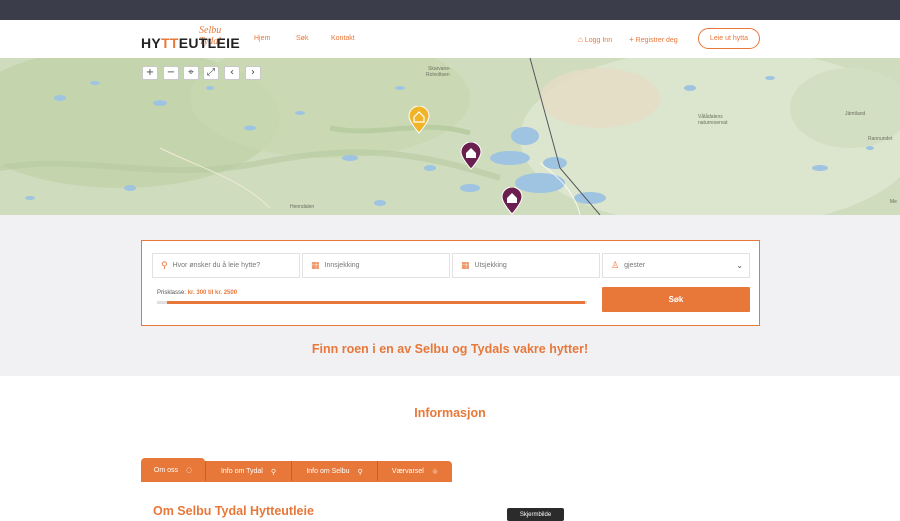 The height and width of the screenshot is (521, 900). What do you see at coordinates (526, 265) in the screenshot?
I see `checkout-date-input: ▦ Utsjekking` at bounding box center [526, 265].